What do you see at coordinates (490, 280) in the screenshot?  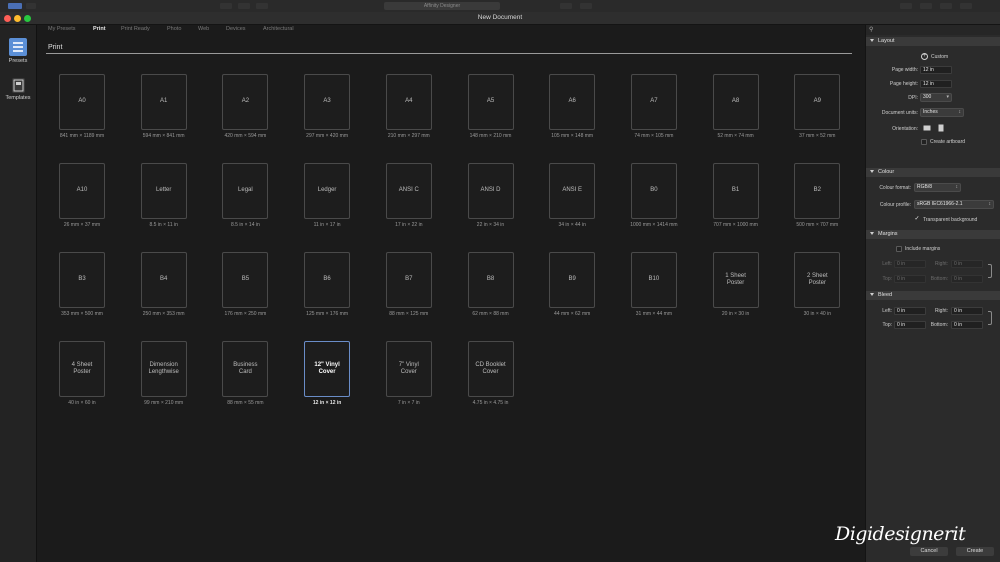 I see `preset-thumbnail: B8` at bounding box center [490, 280].